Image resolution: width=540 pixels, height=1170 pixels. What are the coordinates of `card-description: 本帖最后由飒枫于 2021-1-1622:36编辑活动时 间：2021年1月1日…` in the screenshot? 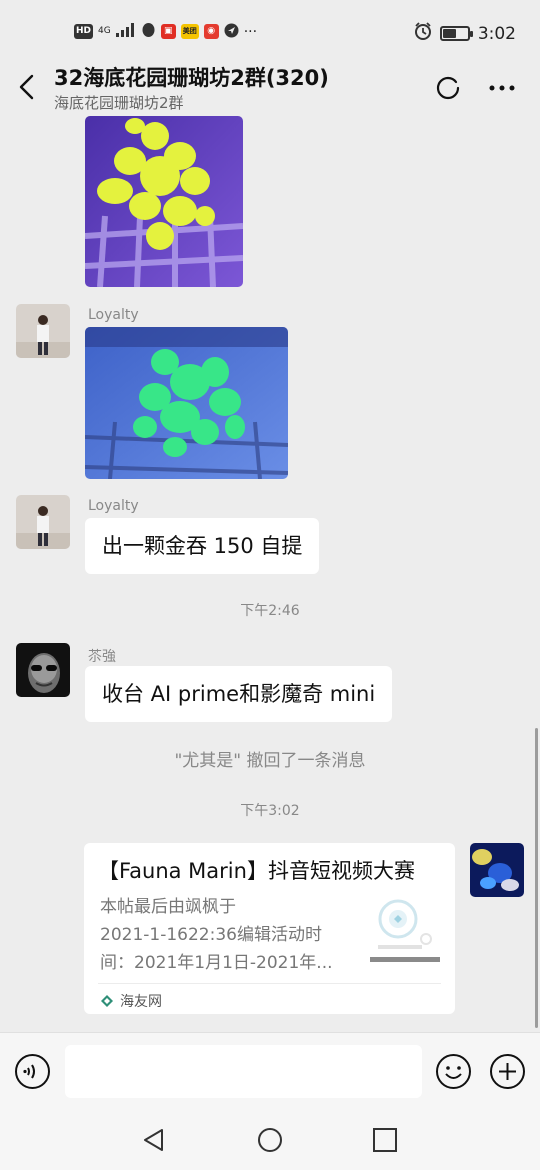 It's located at (224, 935).